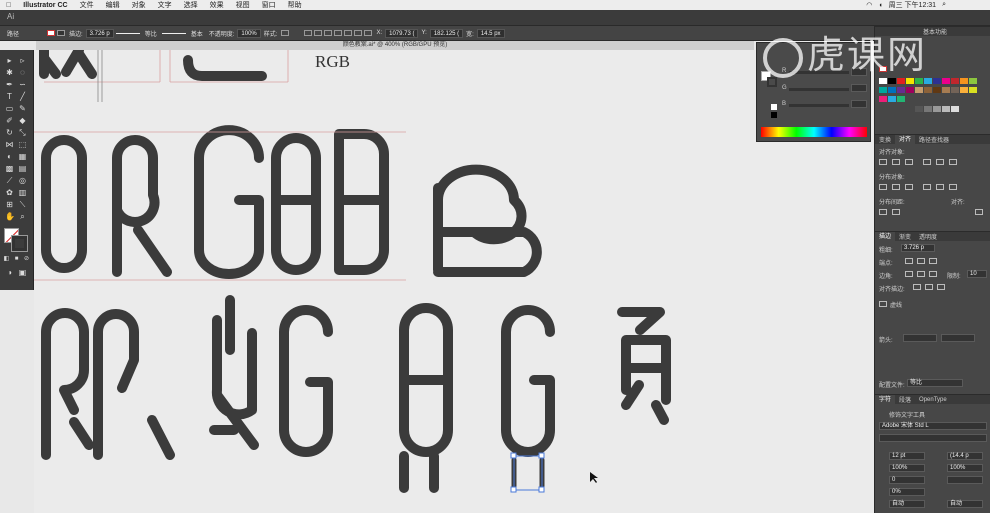  What do you see at coordinates (883, 162) in the screenshot?
I see `align-left-object-icon` at bounding box center [883, 162].